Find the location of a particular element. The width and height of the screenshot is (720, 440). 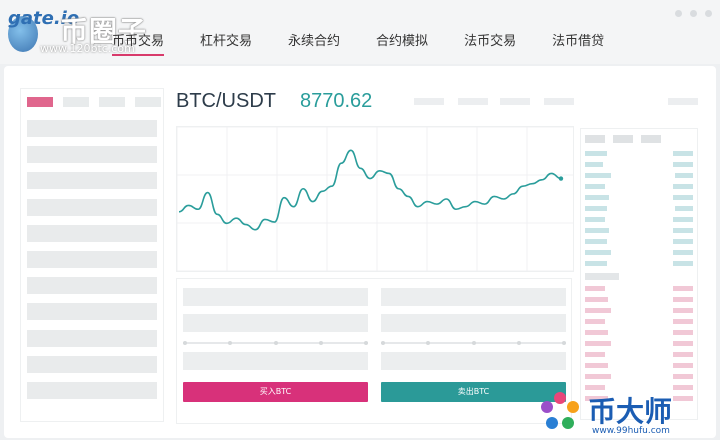

nav-item: 法币借贷 is located at coordinates (578, 43).